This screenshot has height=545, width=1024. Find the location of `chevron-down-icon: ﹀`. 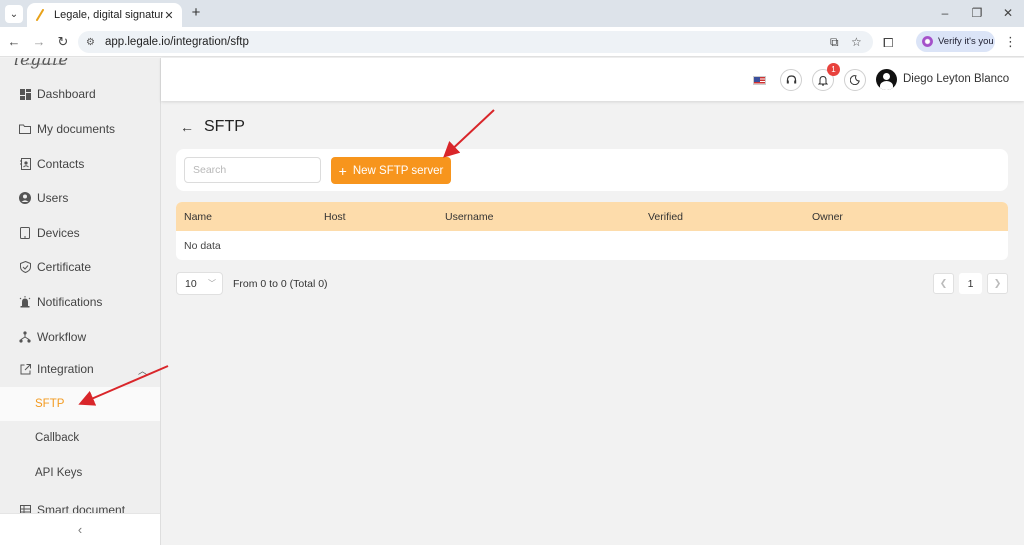

chevron-down-icon: ﹀ is located at coordinates (212, 283).